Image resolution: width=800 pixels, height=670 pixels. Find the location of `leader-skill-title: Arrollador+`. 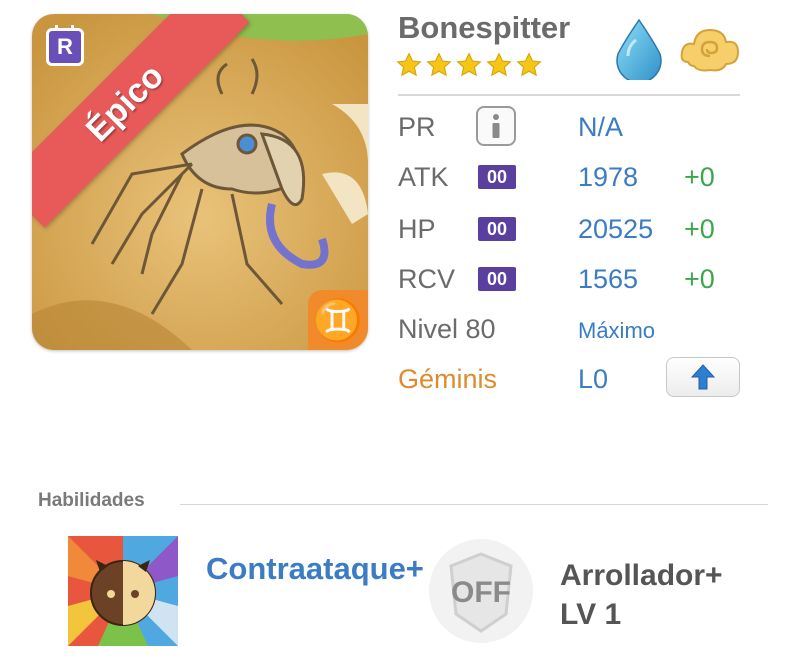

leader-skill-title: Arrollador+ is located at coordinates (641, 575).